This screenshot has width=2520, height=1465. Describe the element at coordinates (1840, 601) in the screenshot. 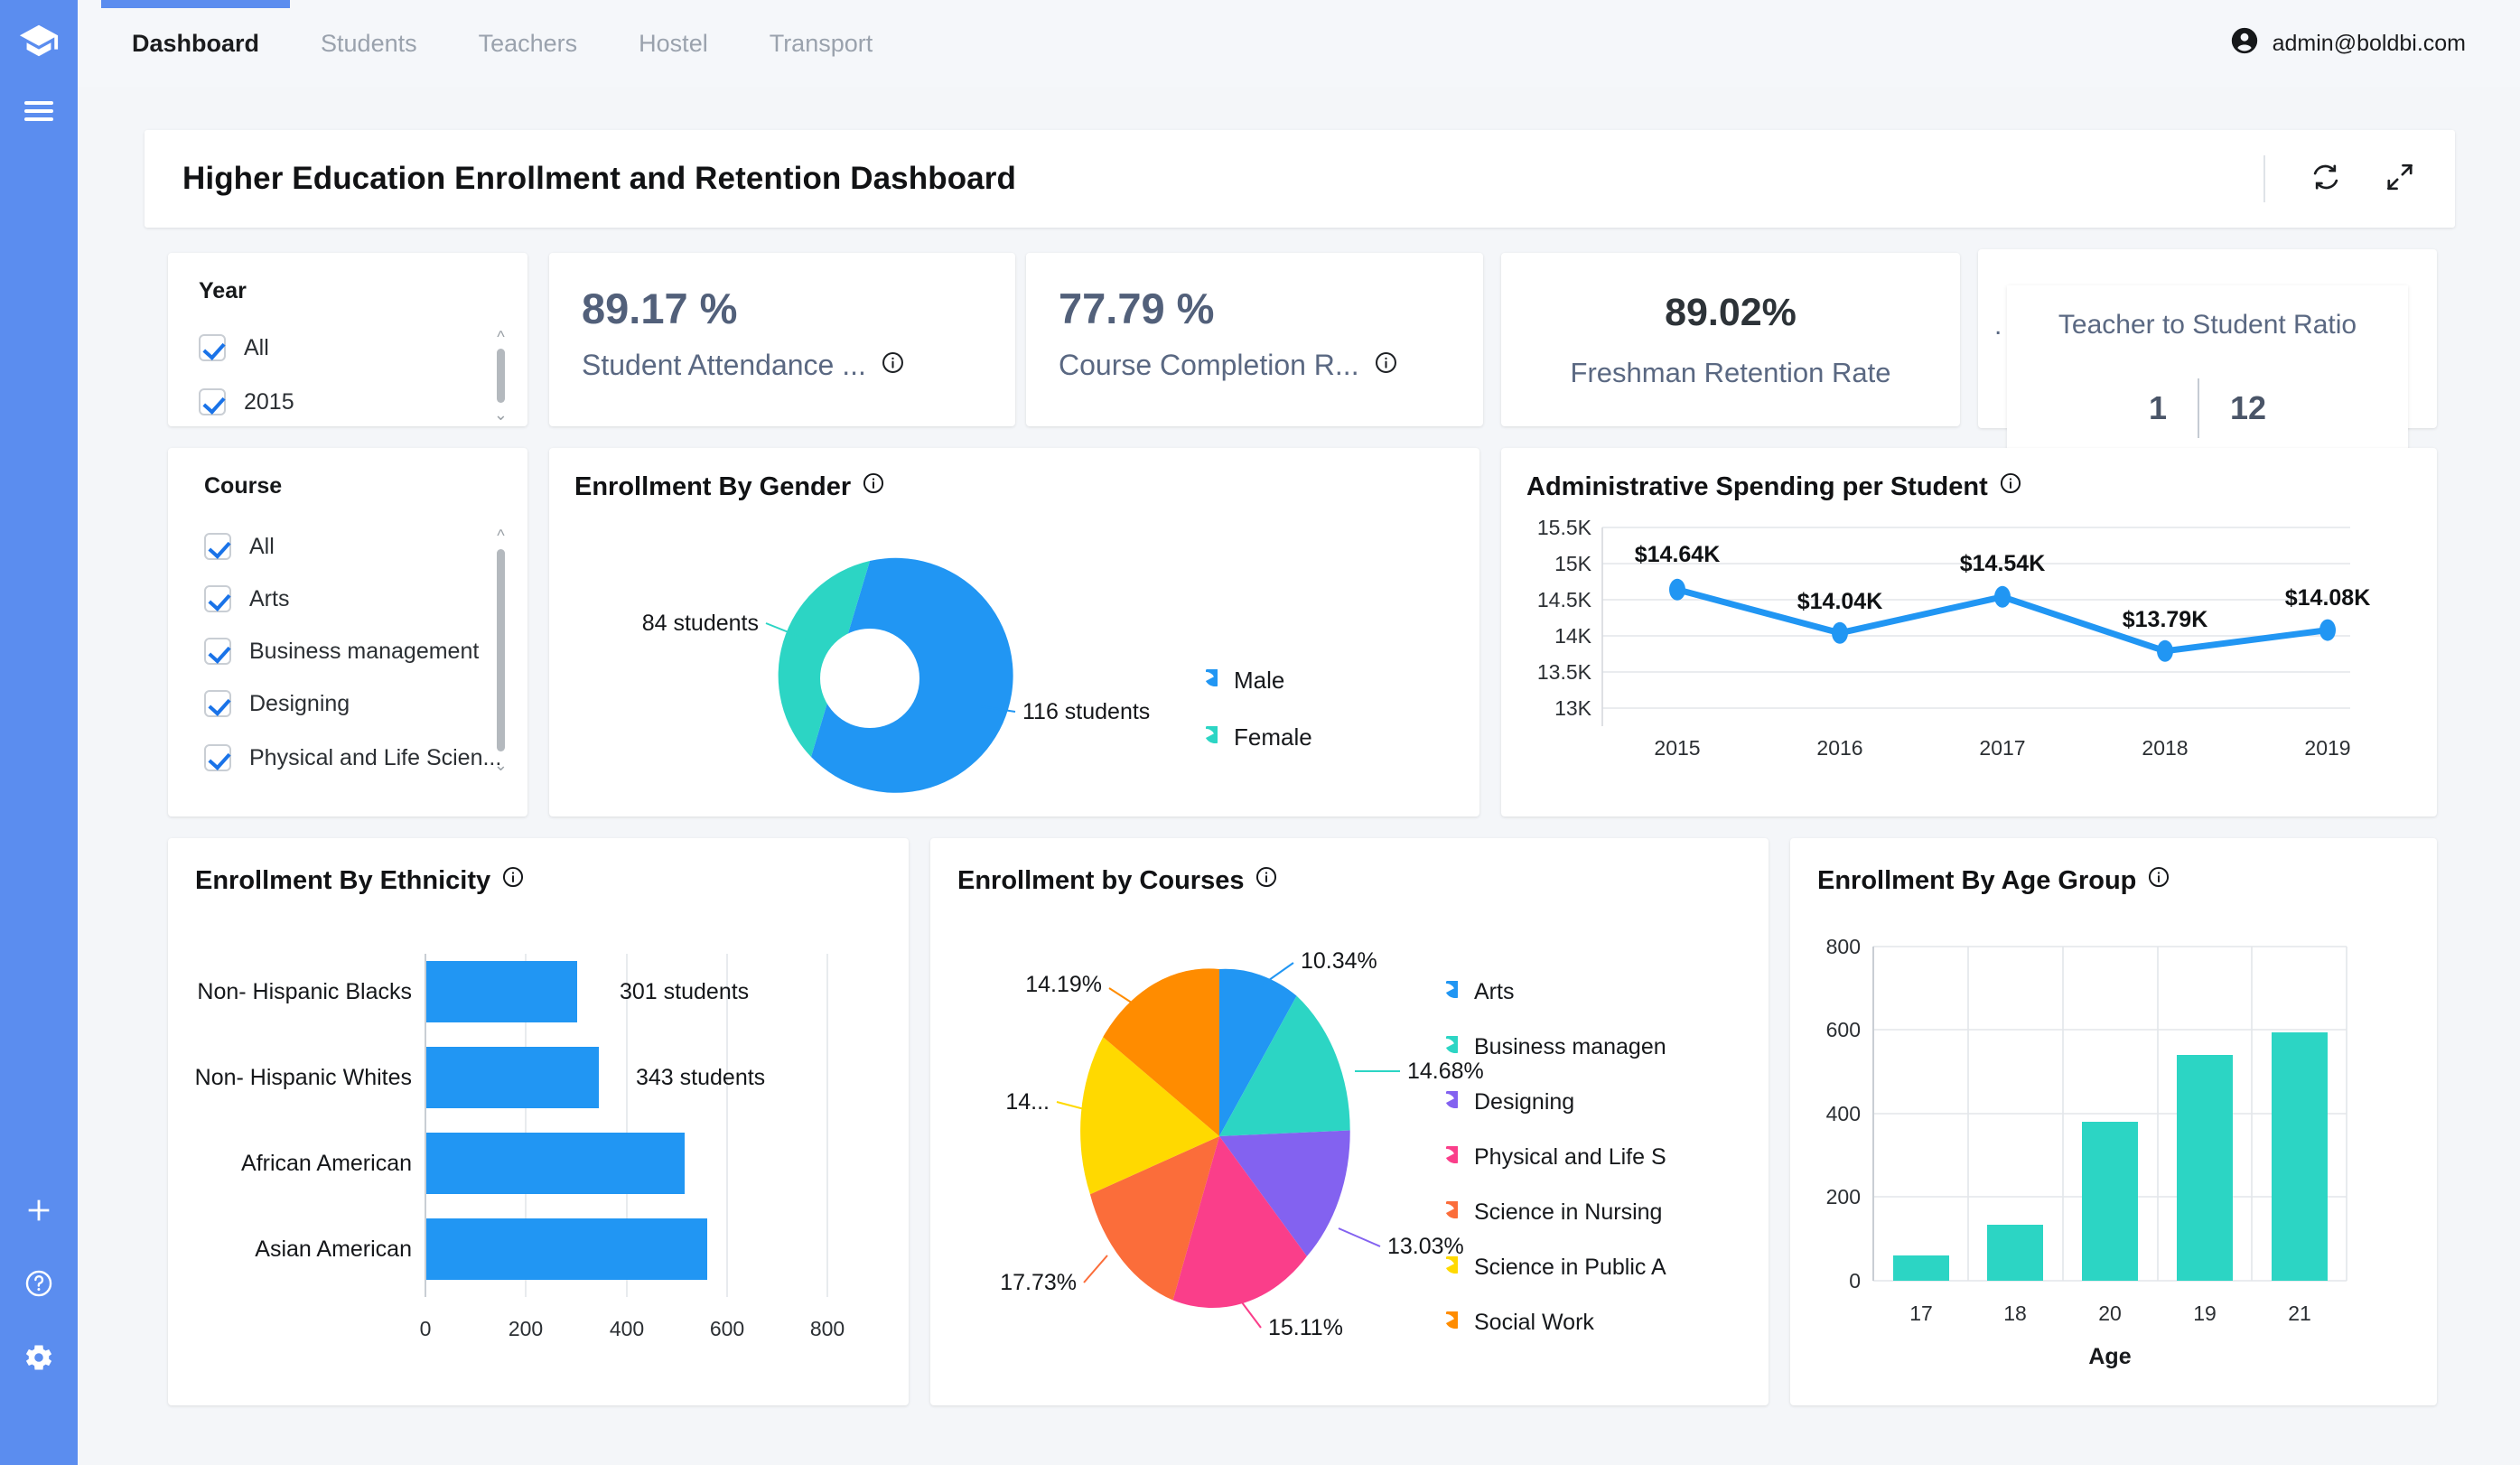

I see `point-label: $14.04K` at that location.